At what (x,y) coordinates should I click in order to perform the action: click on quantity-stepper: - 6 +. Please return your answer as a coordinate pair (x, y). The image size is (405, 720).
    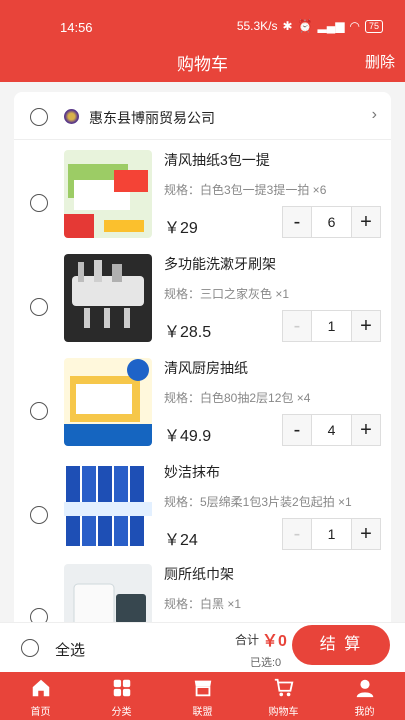
    Looking at the image, I should click on (331, 222).